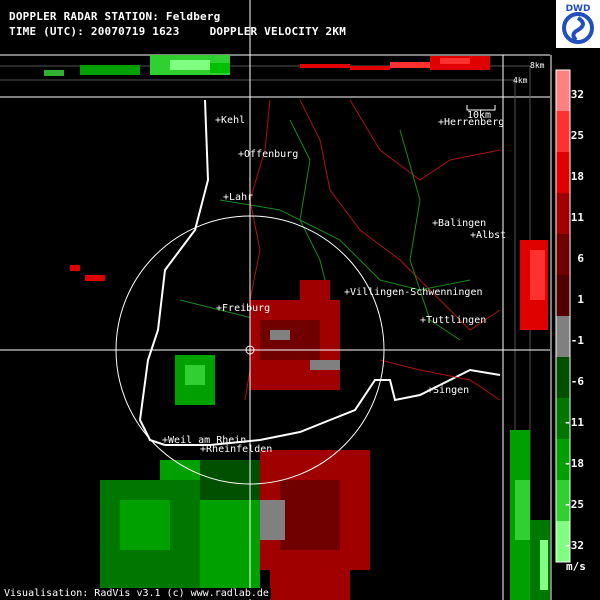  Describe the element at coordinates (115, 16) in the screenshot. I see `station-title: DOPPLER RADAR STATION: Feldberg` at that location.